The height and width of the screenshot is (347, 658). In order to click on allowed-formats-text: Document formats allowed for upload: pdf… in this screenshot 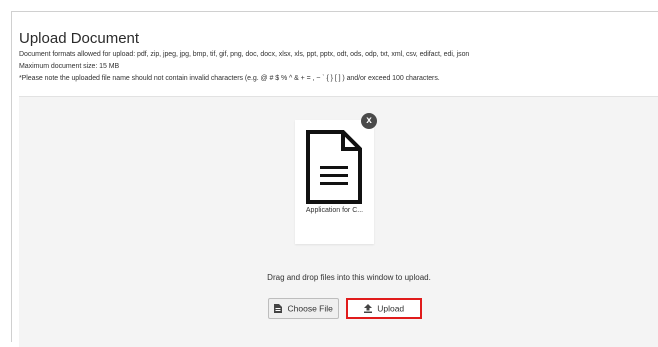, I will do `click(244, 54)`.